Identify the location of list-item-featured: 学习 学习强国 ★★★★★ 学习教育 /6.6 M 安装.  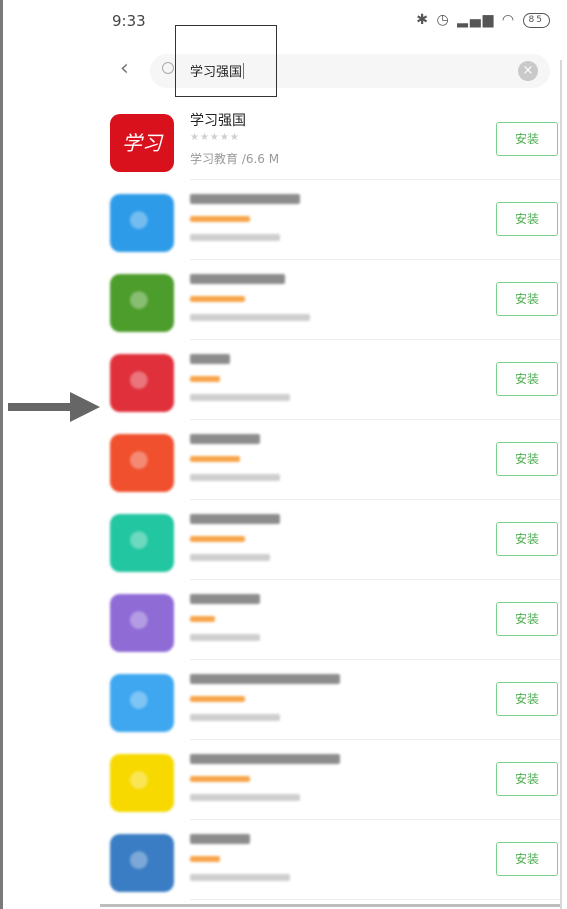
(330, 140).